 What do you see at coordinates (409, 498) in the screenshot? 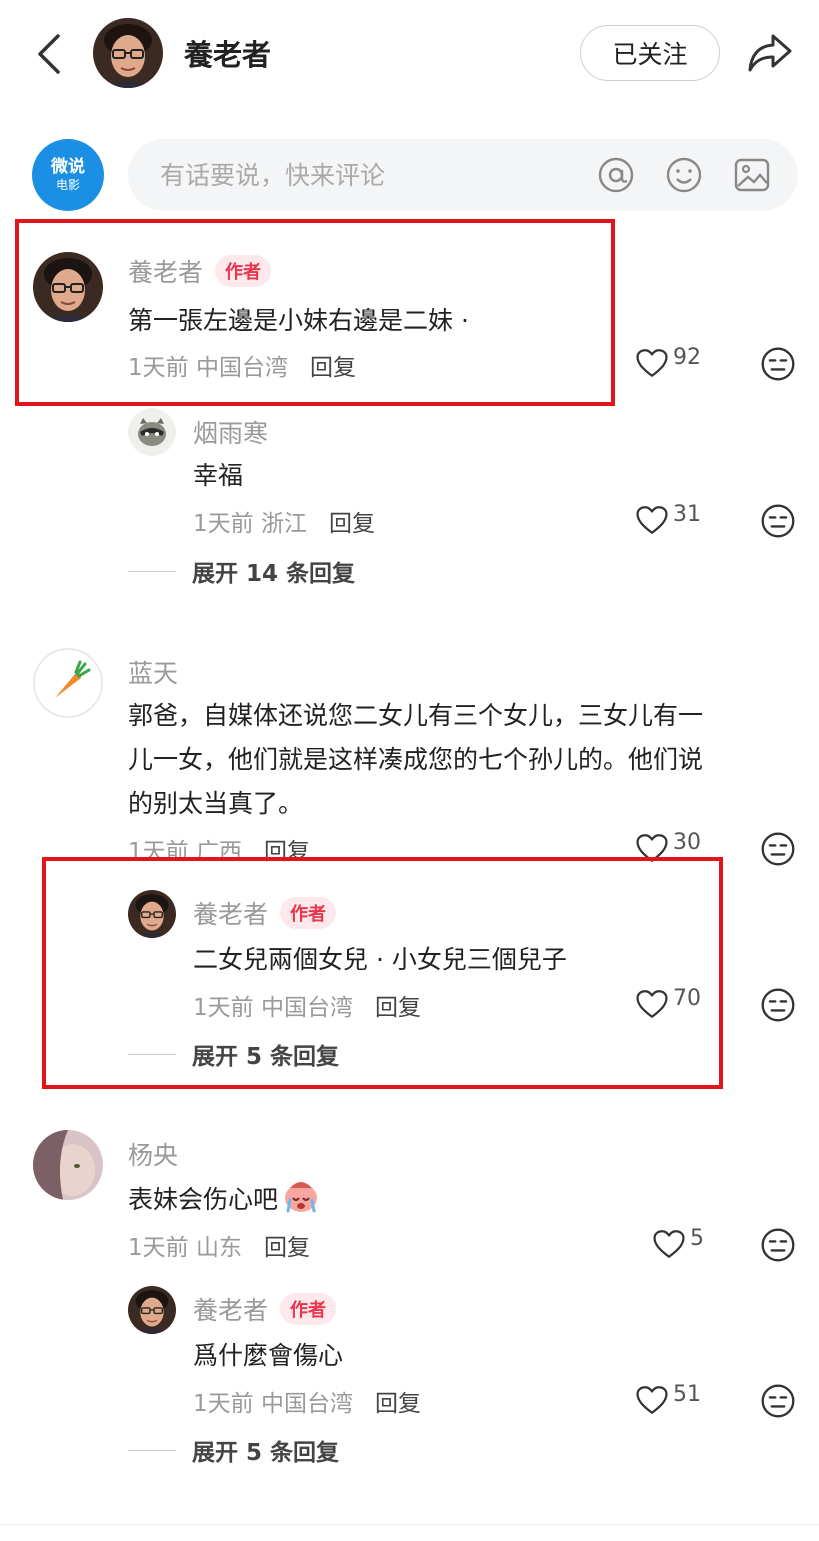
I see `reply-item: 烟雨寒 幸福 1天前 浙江 回复 31 展开 14 条回复` at bounding box center [409, 498].